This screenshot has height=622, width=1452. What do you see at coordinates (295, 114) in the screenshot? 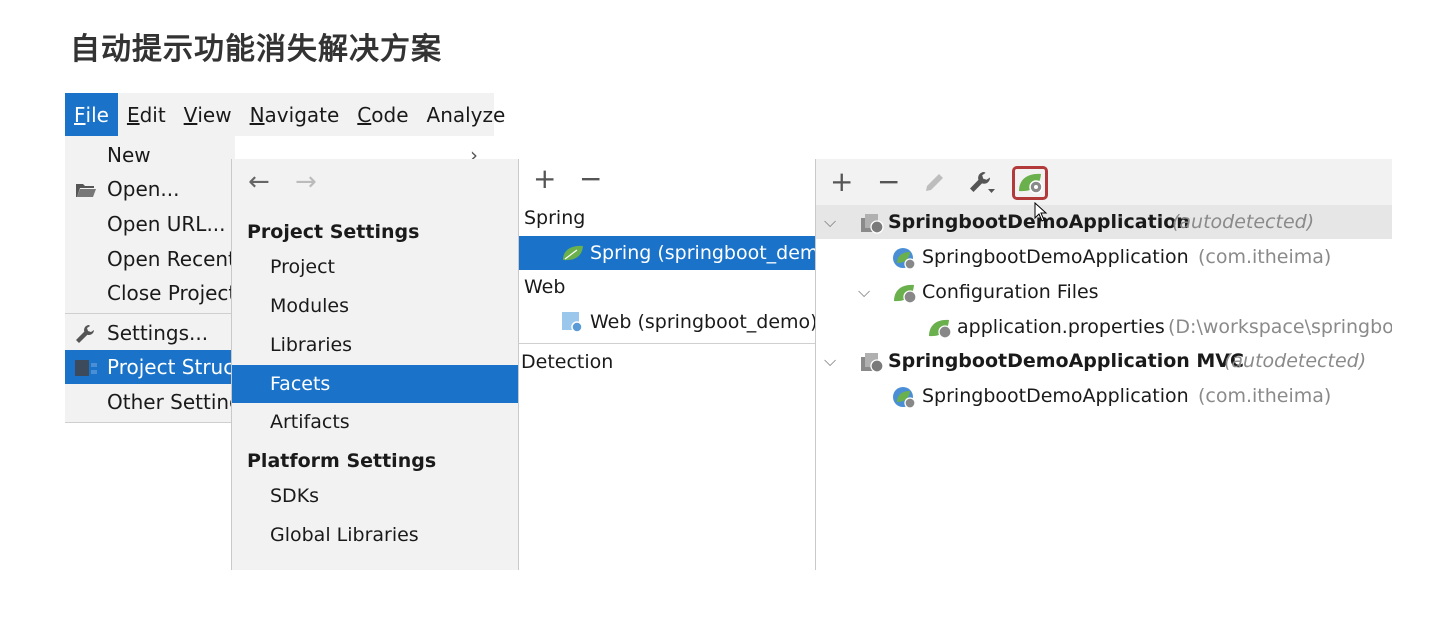
I see `menu-navigate: Navigate` at bounding box center [295, 114].